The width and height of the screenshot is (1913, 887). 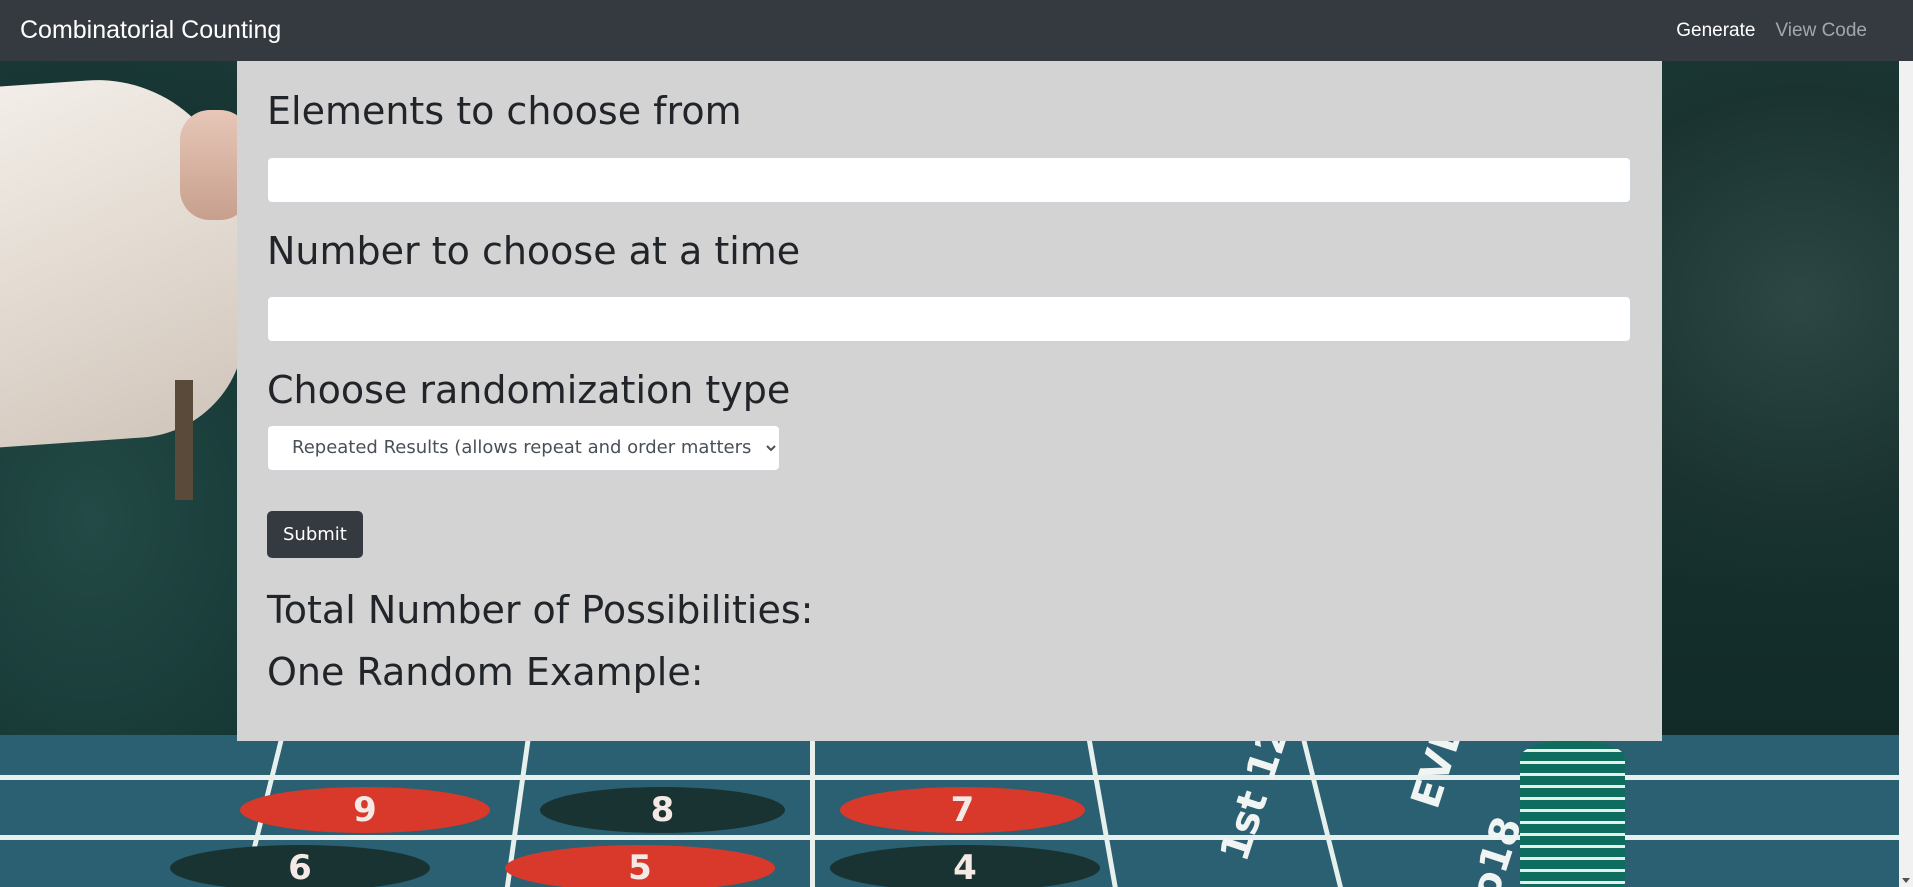 I want to click on nav-links: Generate View Code, so click(x=1784, y=31).